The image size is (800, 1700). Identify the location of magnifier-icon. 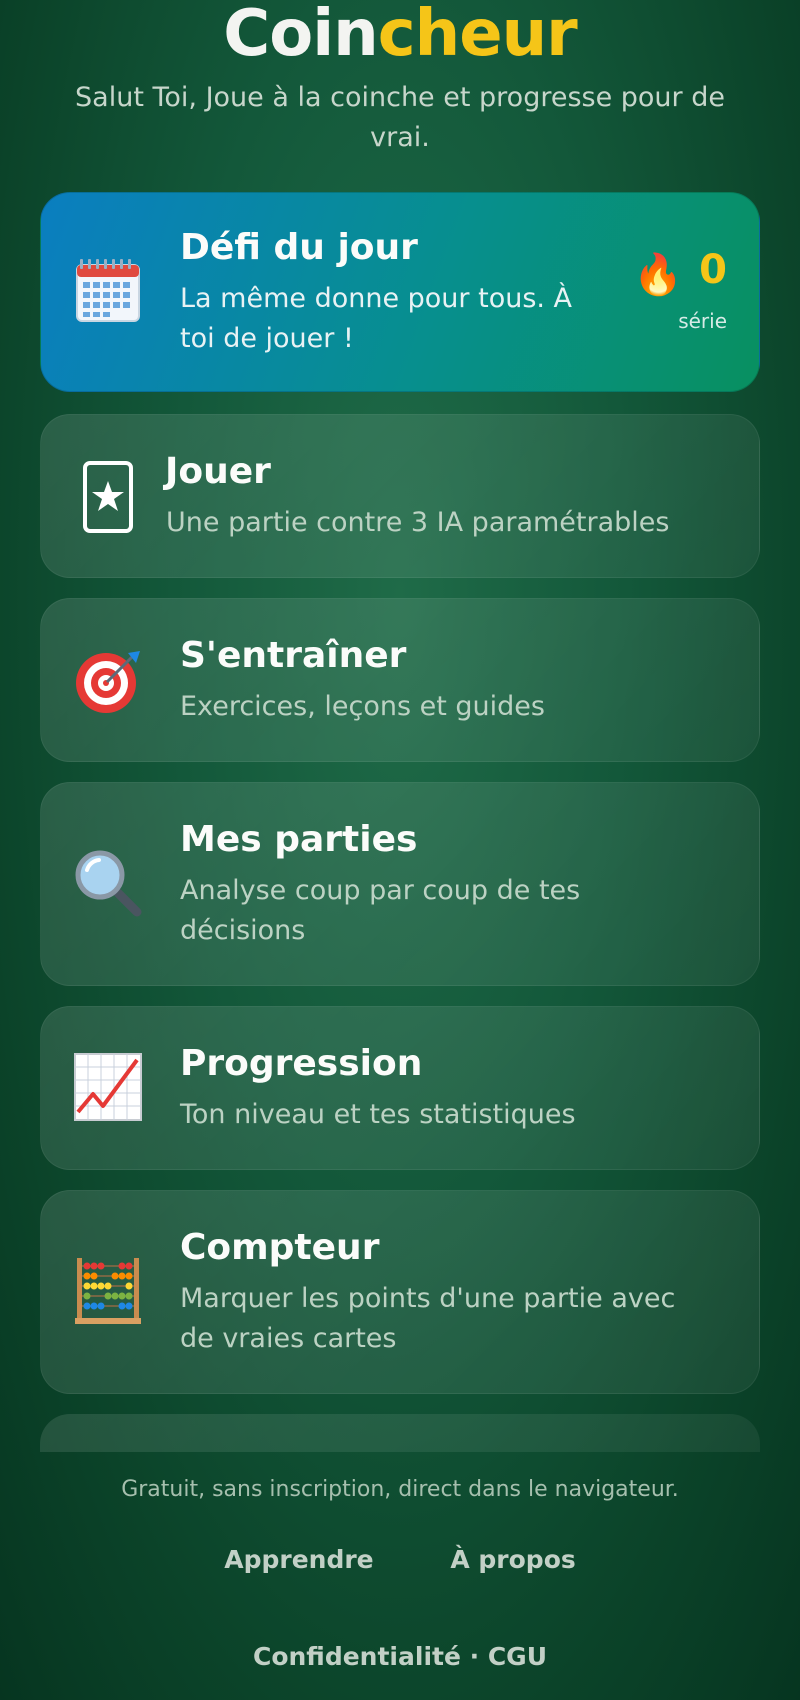
(108, 883).